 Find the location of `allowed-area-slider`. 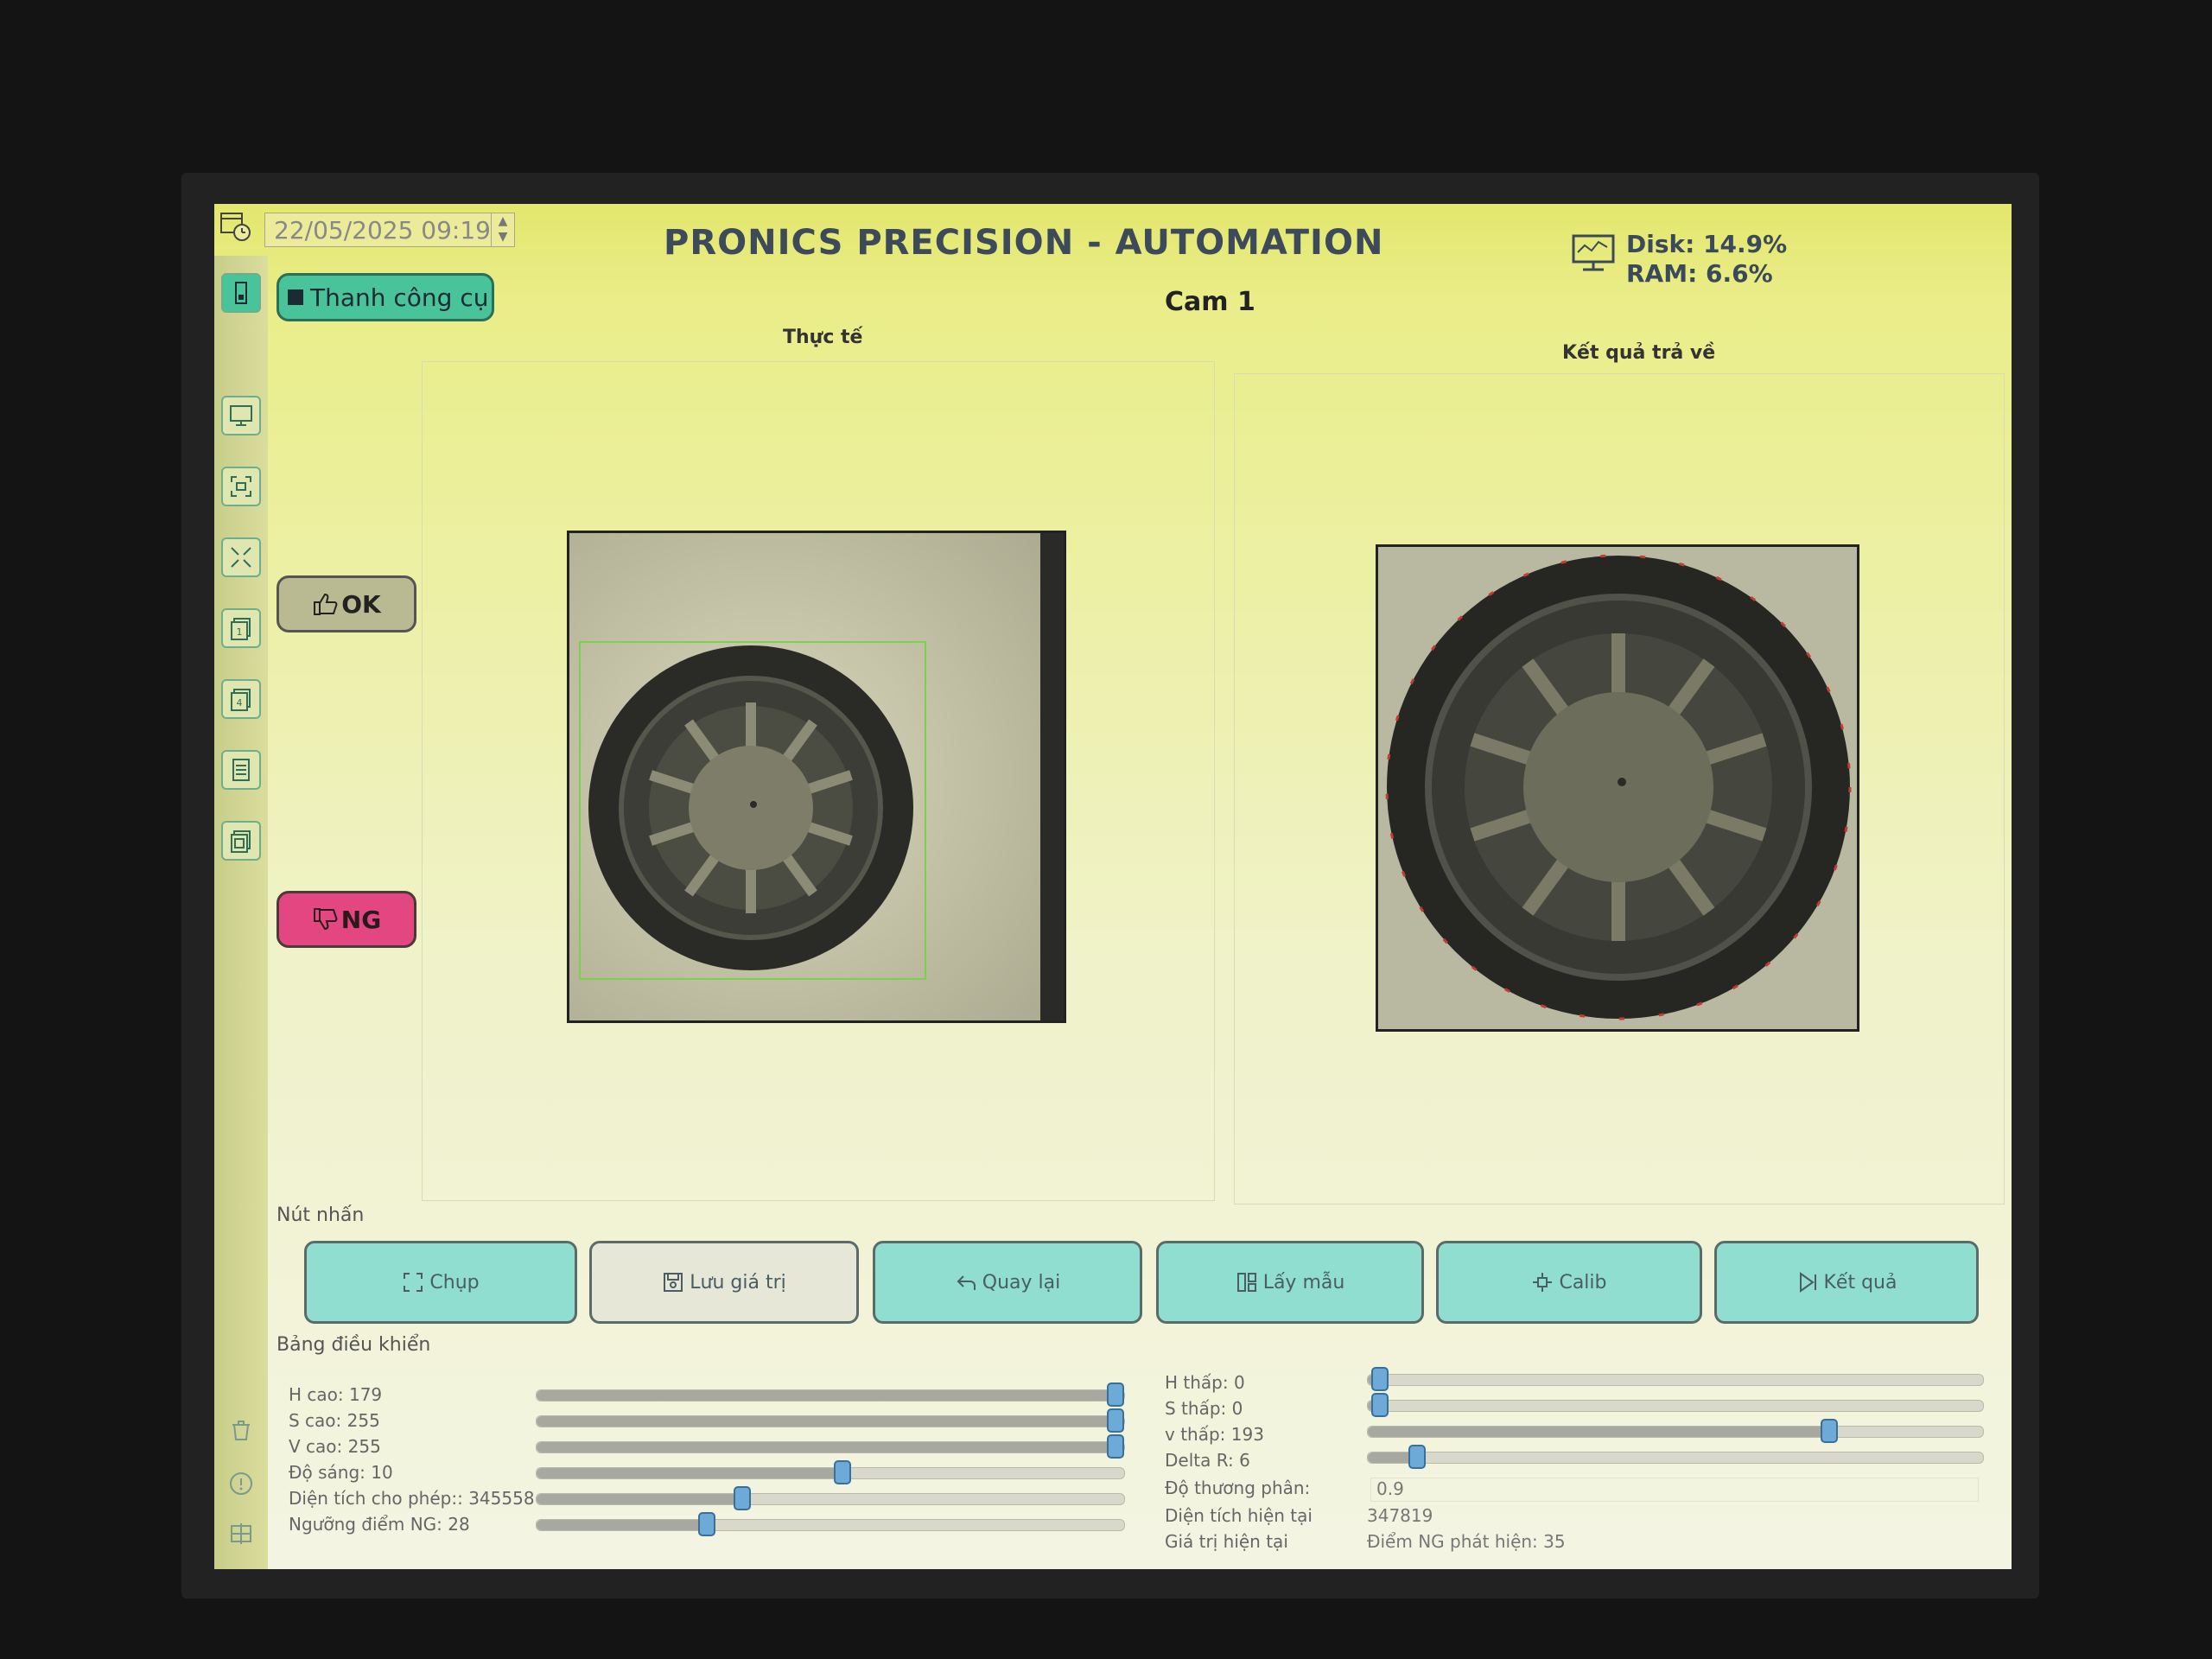

allowed-area-slider is located at coordinates (830, 1498).